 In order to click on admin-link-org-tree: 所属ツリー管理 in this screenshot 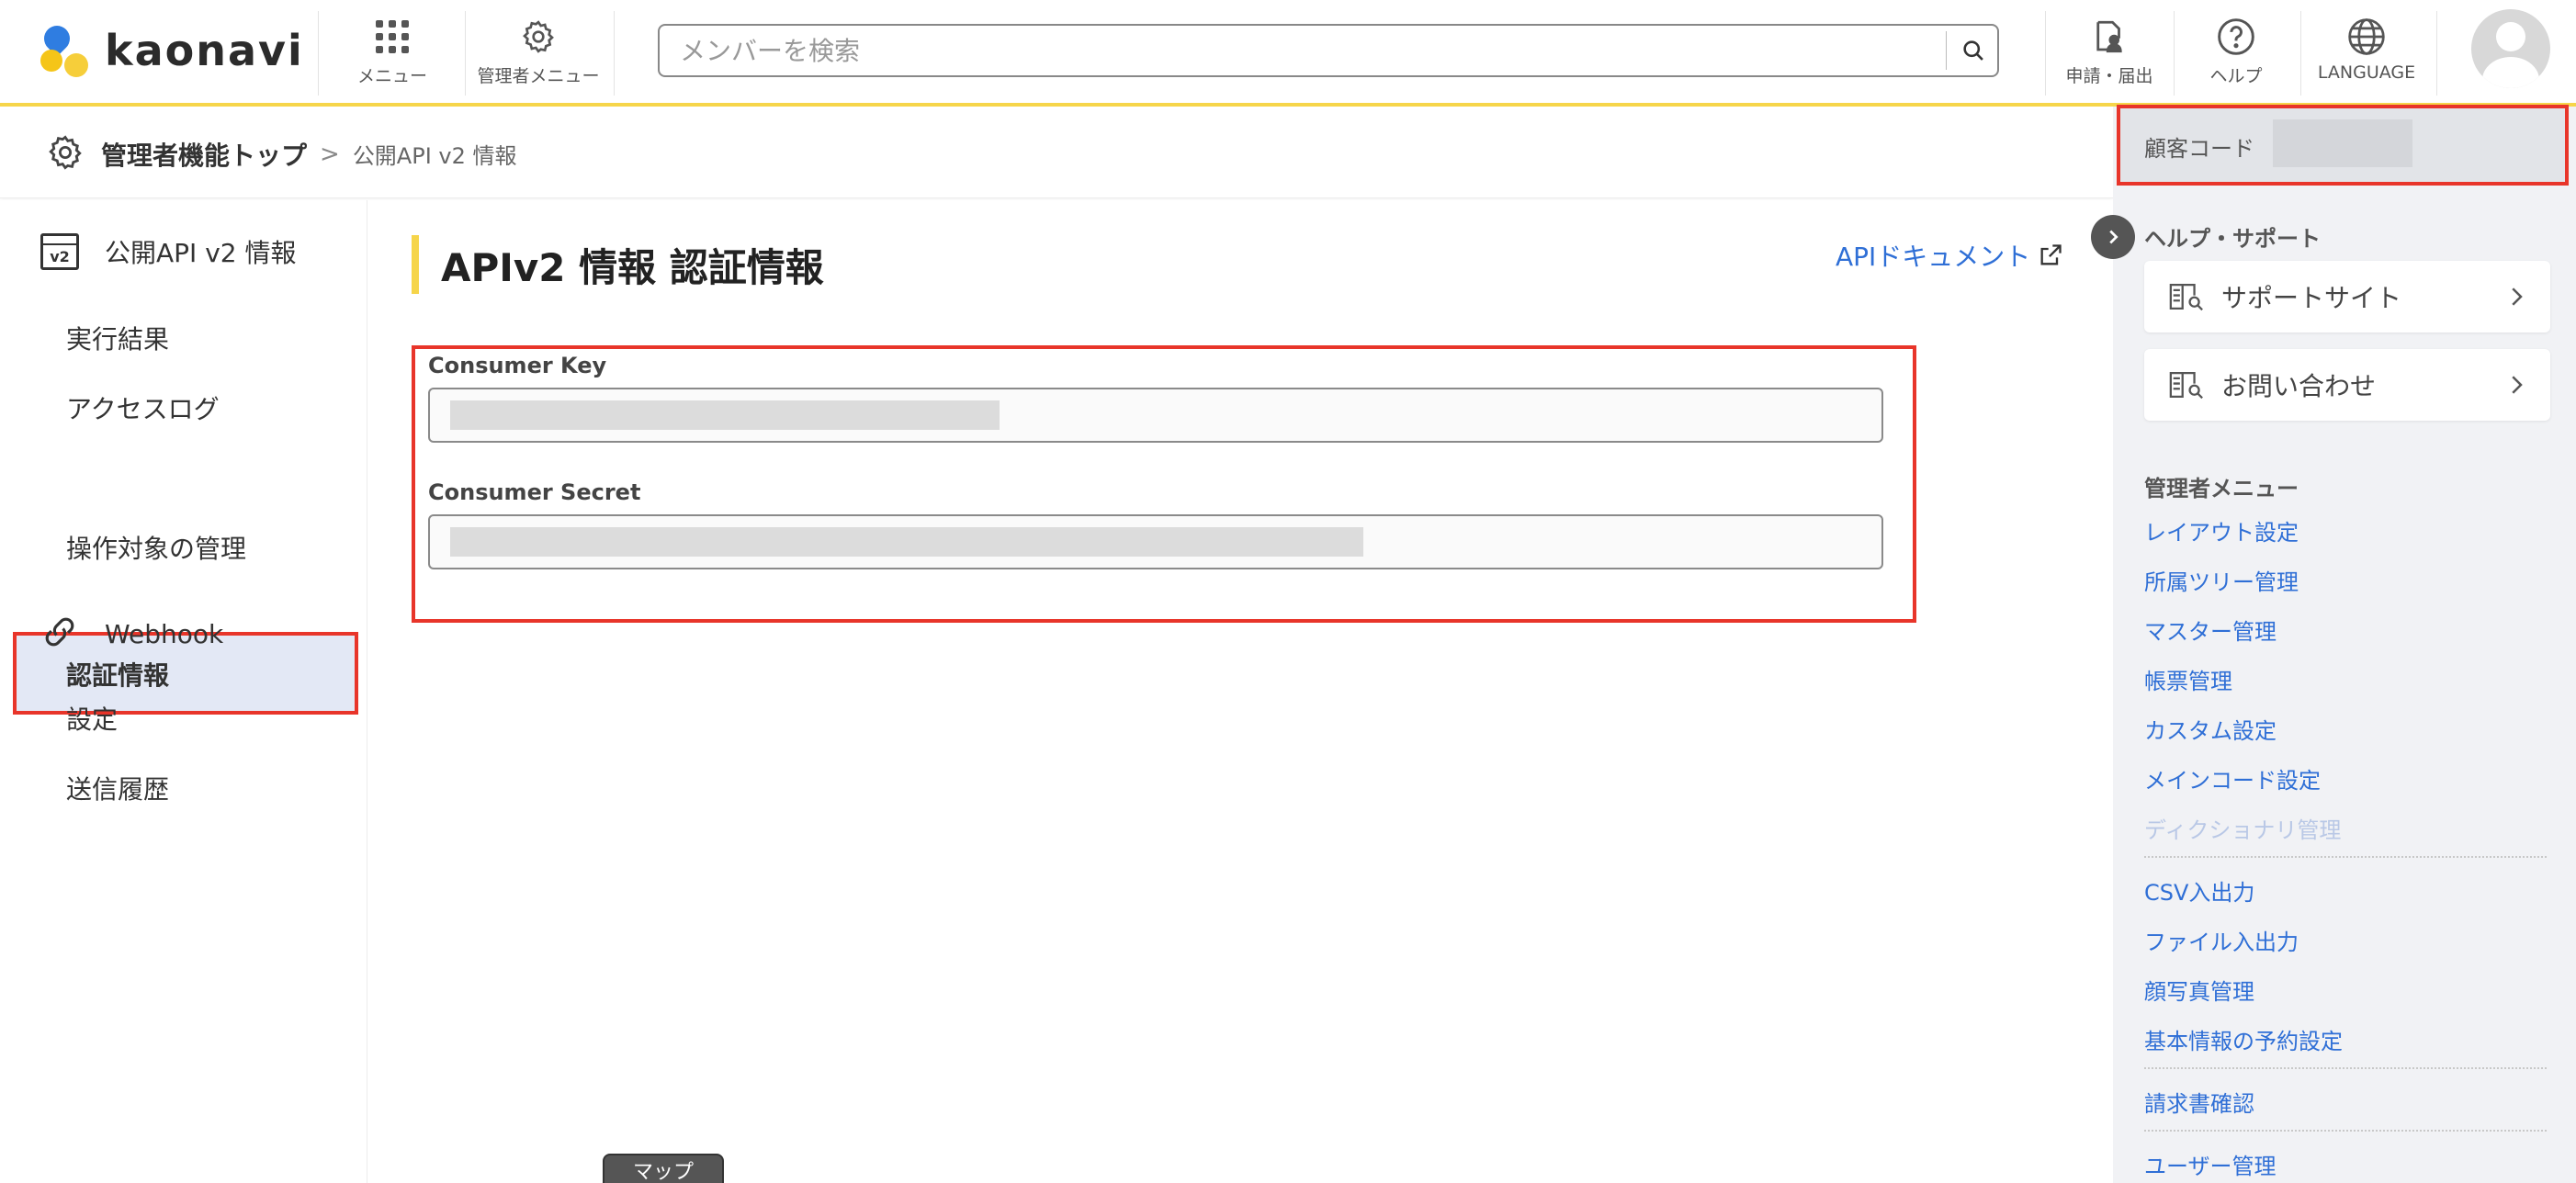, I will do `click(2221, 580)`.